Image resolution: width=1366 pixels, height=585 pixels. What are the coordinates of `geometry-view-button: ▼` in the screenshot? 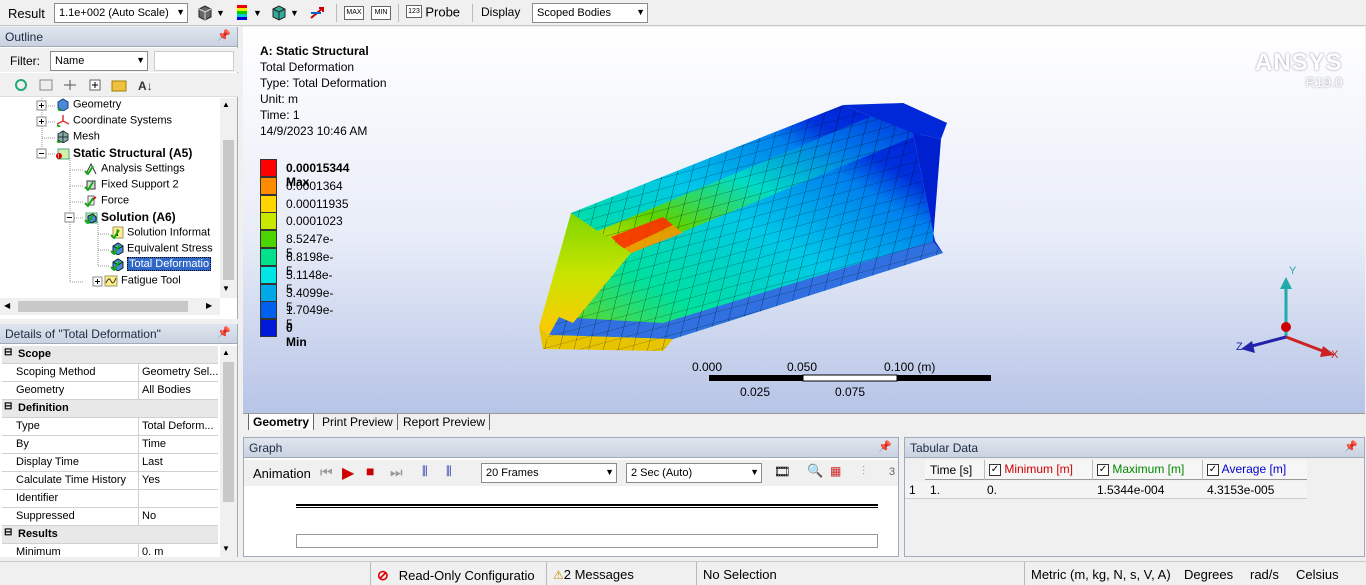 It's located at (212, 13).